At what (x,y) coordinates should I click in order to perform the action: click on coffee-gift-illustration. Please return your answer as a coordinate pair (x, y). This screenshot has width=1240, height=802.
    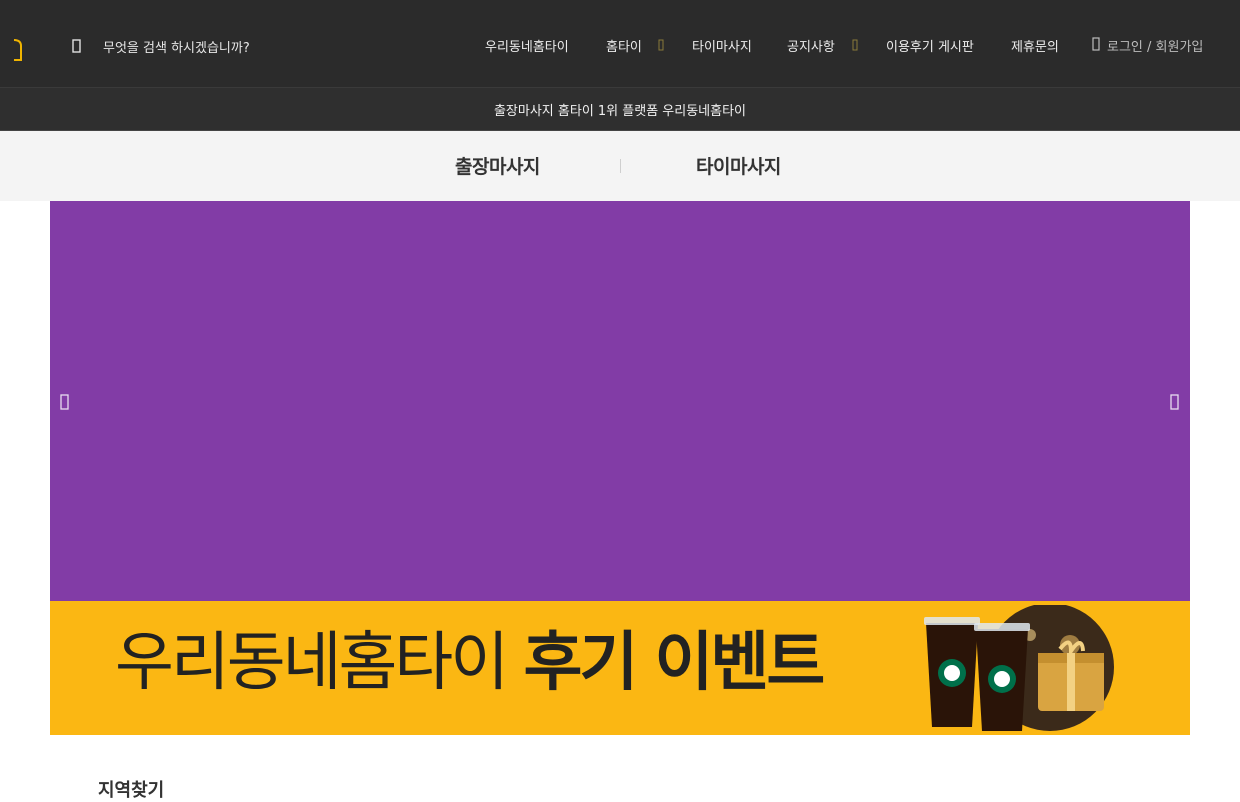
    Looking at the image, I should click on (1019, 668).